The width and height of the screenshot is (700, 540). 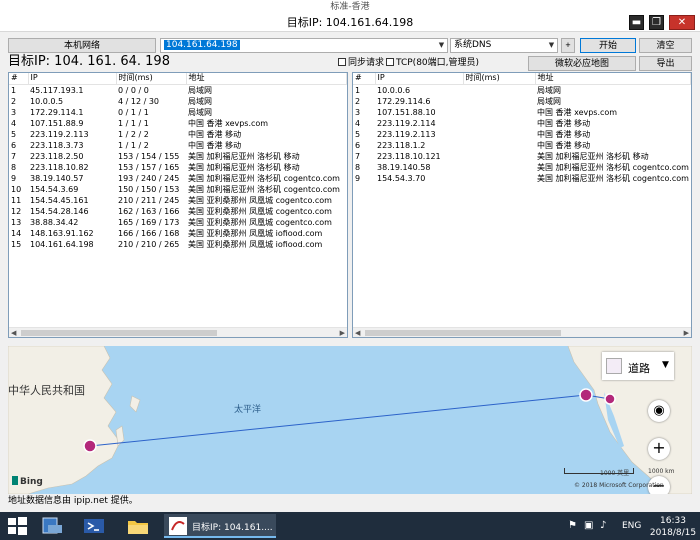 I want to click on tcp-checkbox: TCP(80端口,管理员), so click(x=432, y=63).